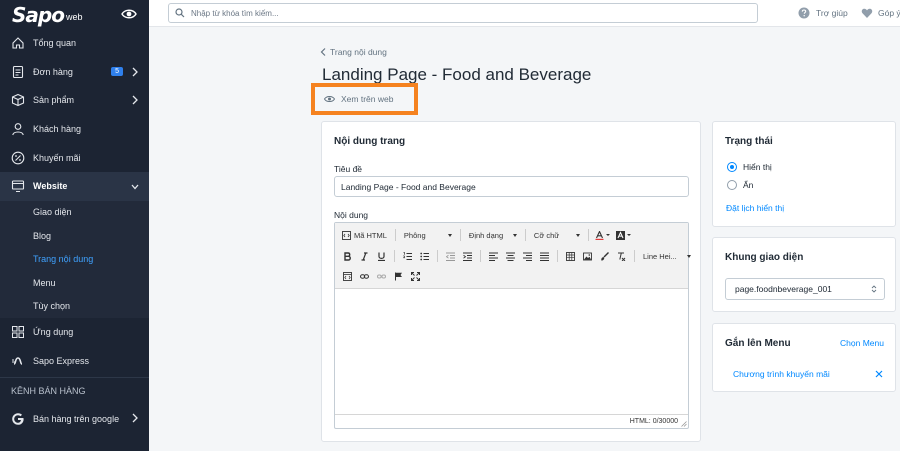 Image resolution: width=900 pixels, height=451 pixels. What do you see at coordinates (364, 256) in the screenshot?
I see `italic-button` at bounding box center [364, 256].